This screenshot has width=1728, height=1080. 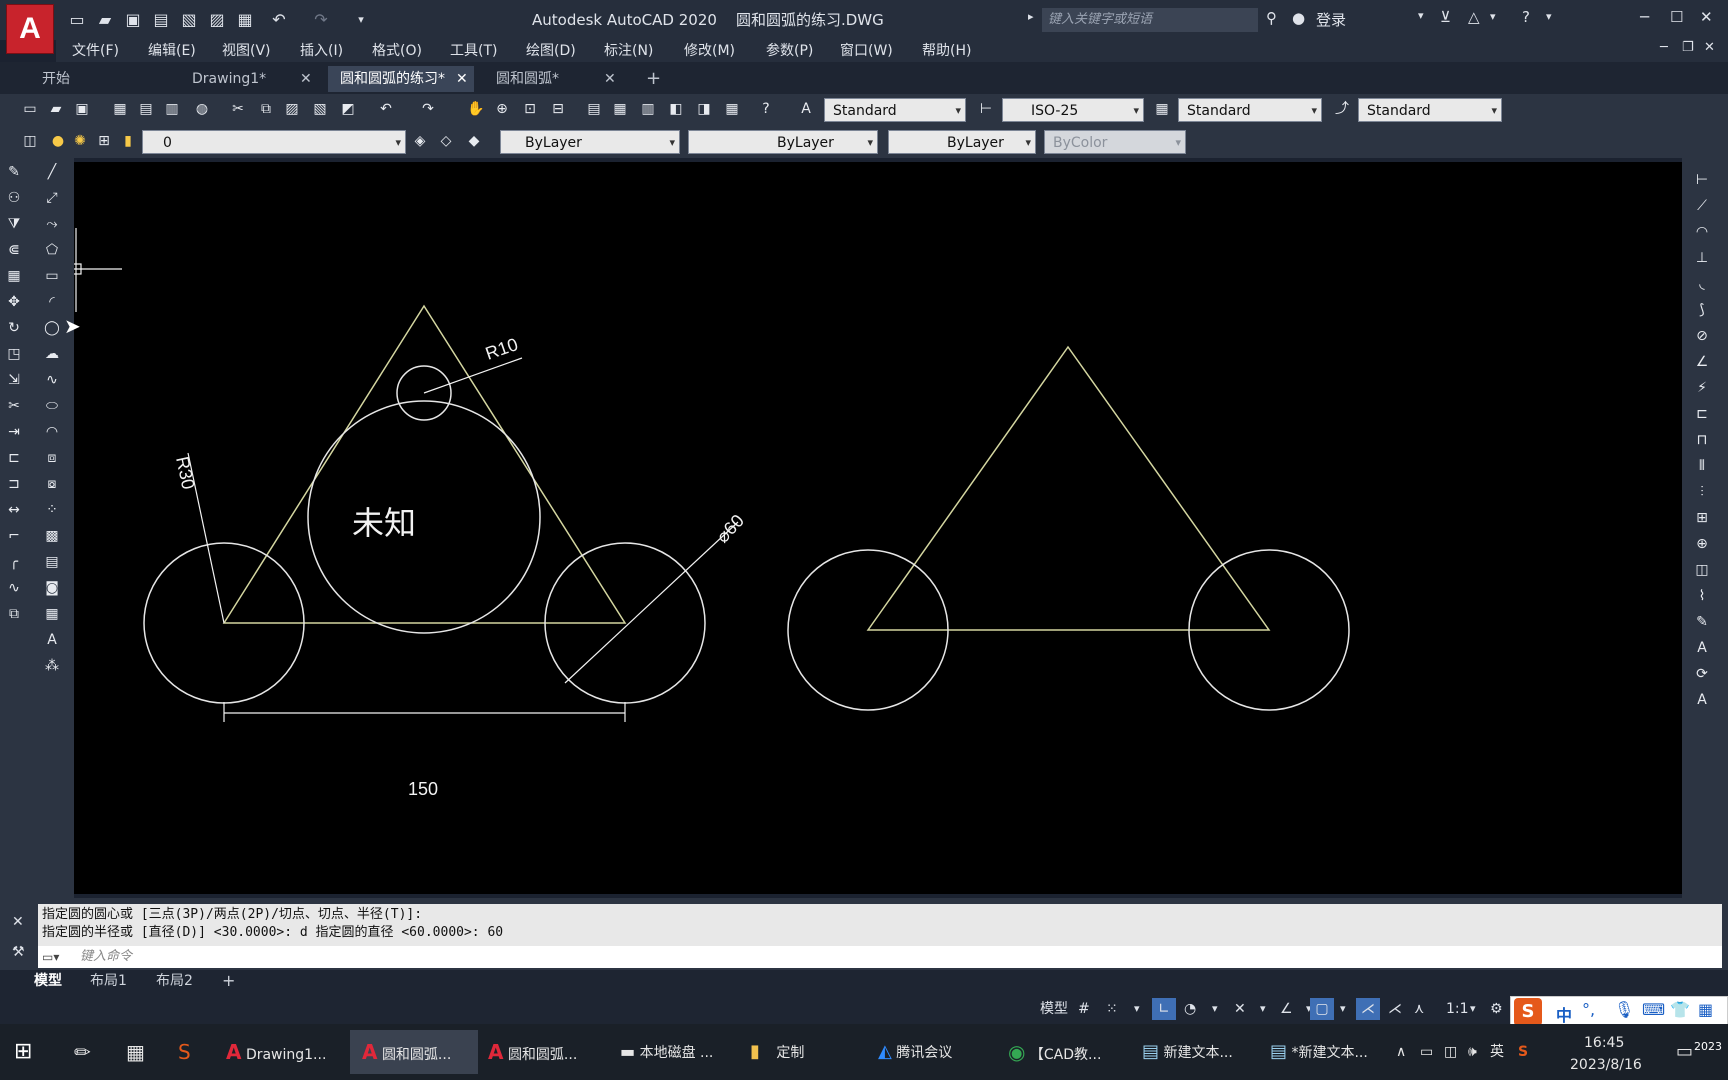 I want to click on mleader-style-combo: Standard ▾, so click(x=1430, y=110).